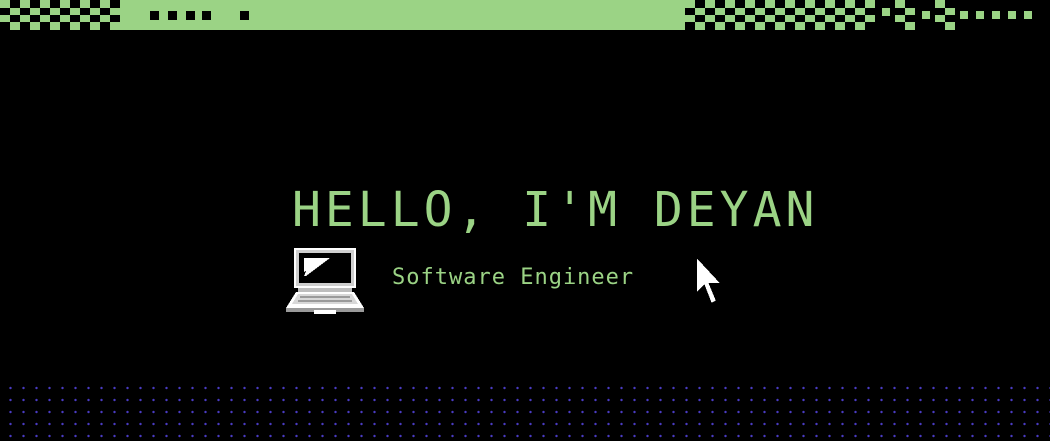 The width and height of the screenshot is (1050, 441). Describe the element at coordinates (525, 410) in the screenshot. I see `dot-grid-pattern` at that location.